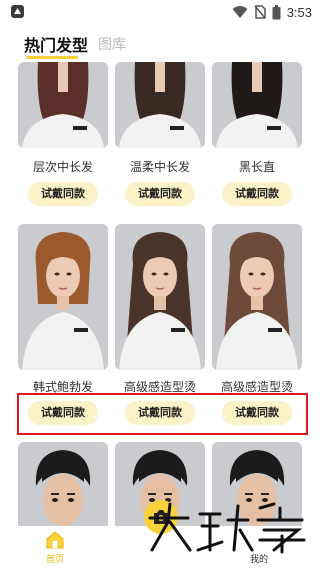 The width and height of the screenshot is (320, 568). I want to click on app-logo-icon, so click(17, 11).